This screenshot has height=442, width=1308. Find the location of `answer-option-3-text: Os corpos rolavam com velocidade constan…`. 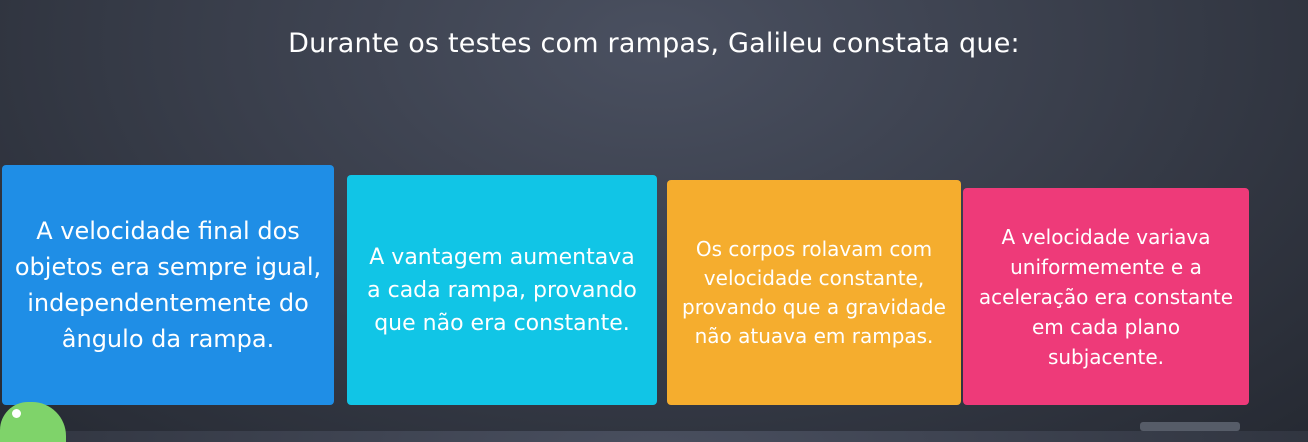

answer-option-3-text: Os corpos rolavam com velocidade constan… is located at coordinates (814, 292).